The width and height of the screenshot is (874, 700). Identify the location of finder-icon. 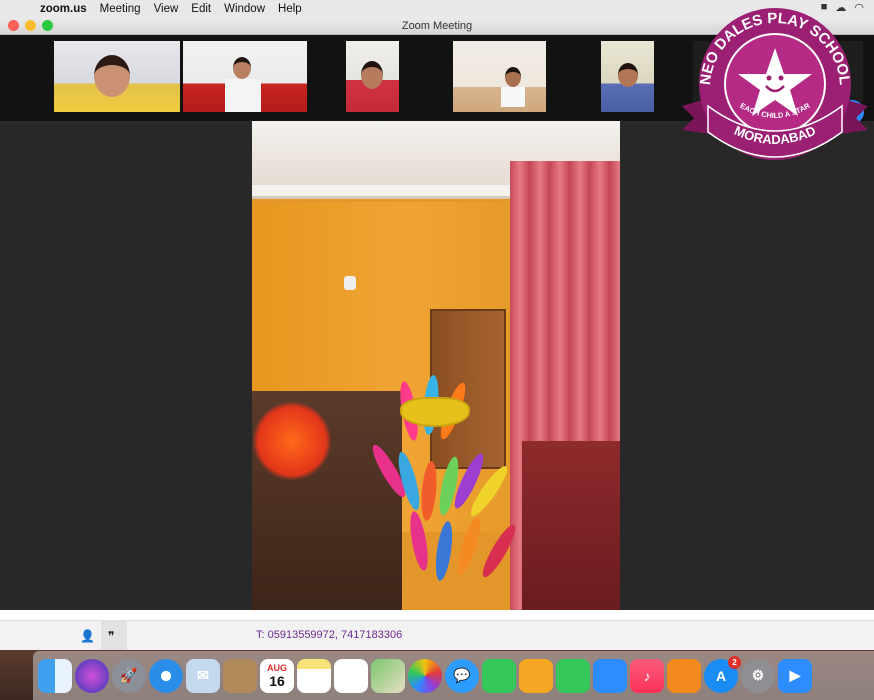
(55, 675).